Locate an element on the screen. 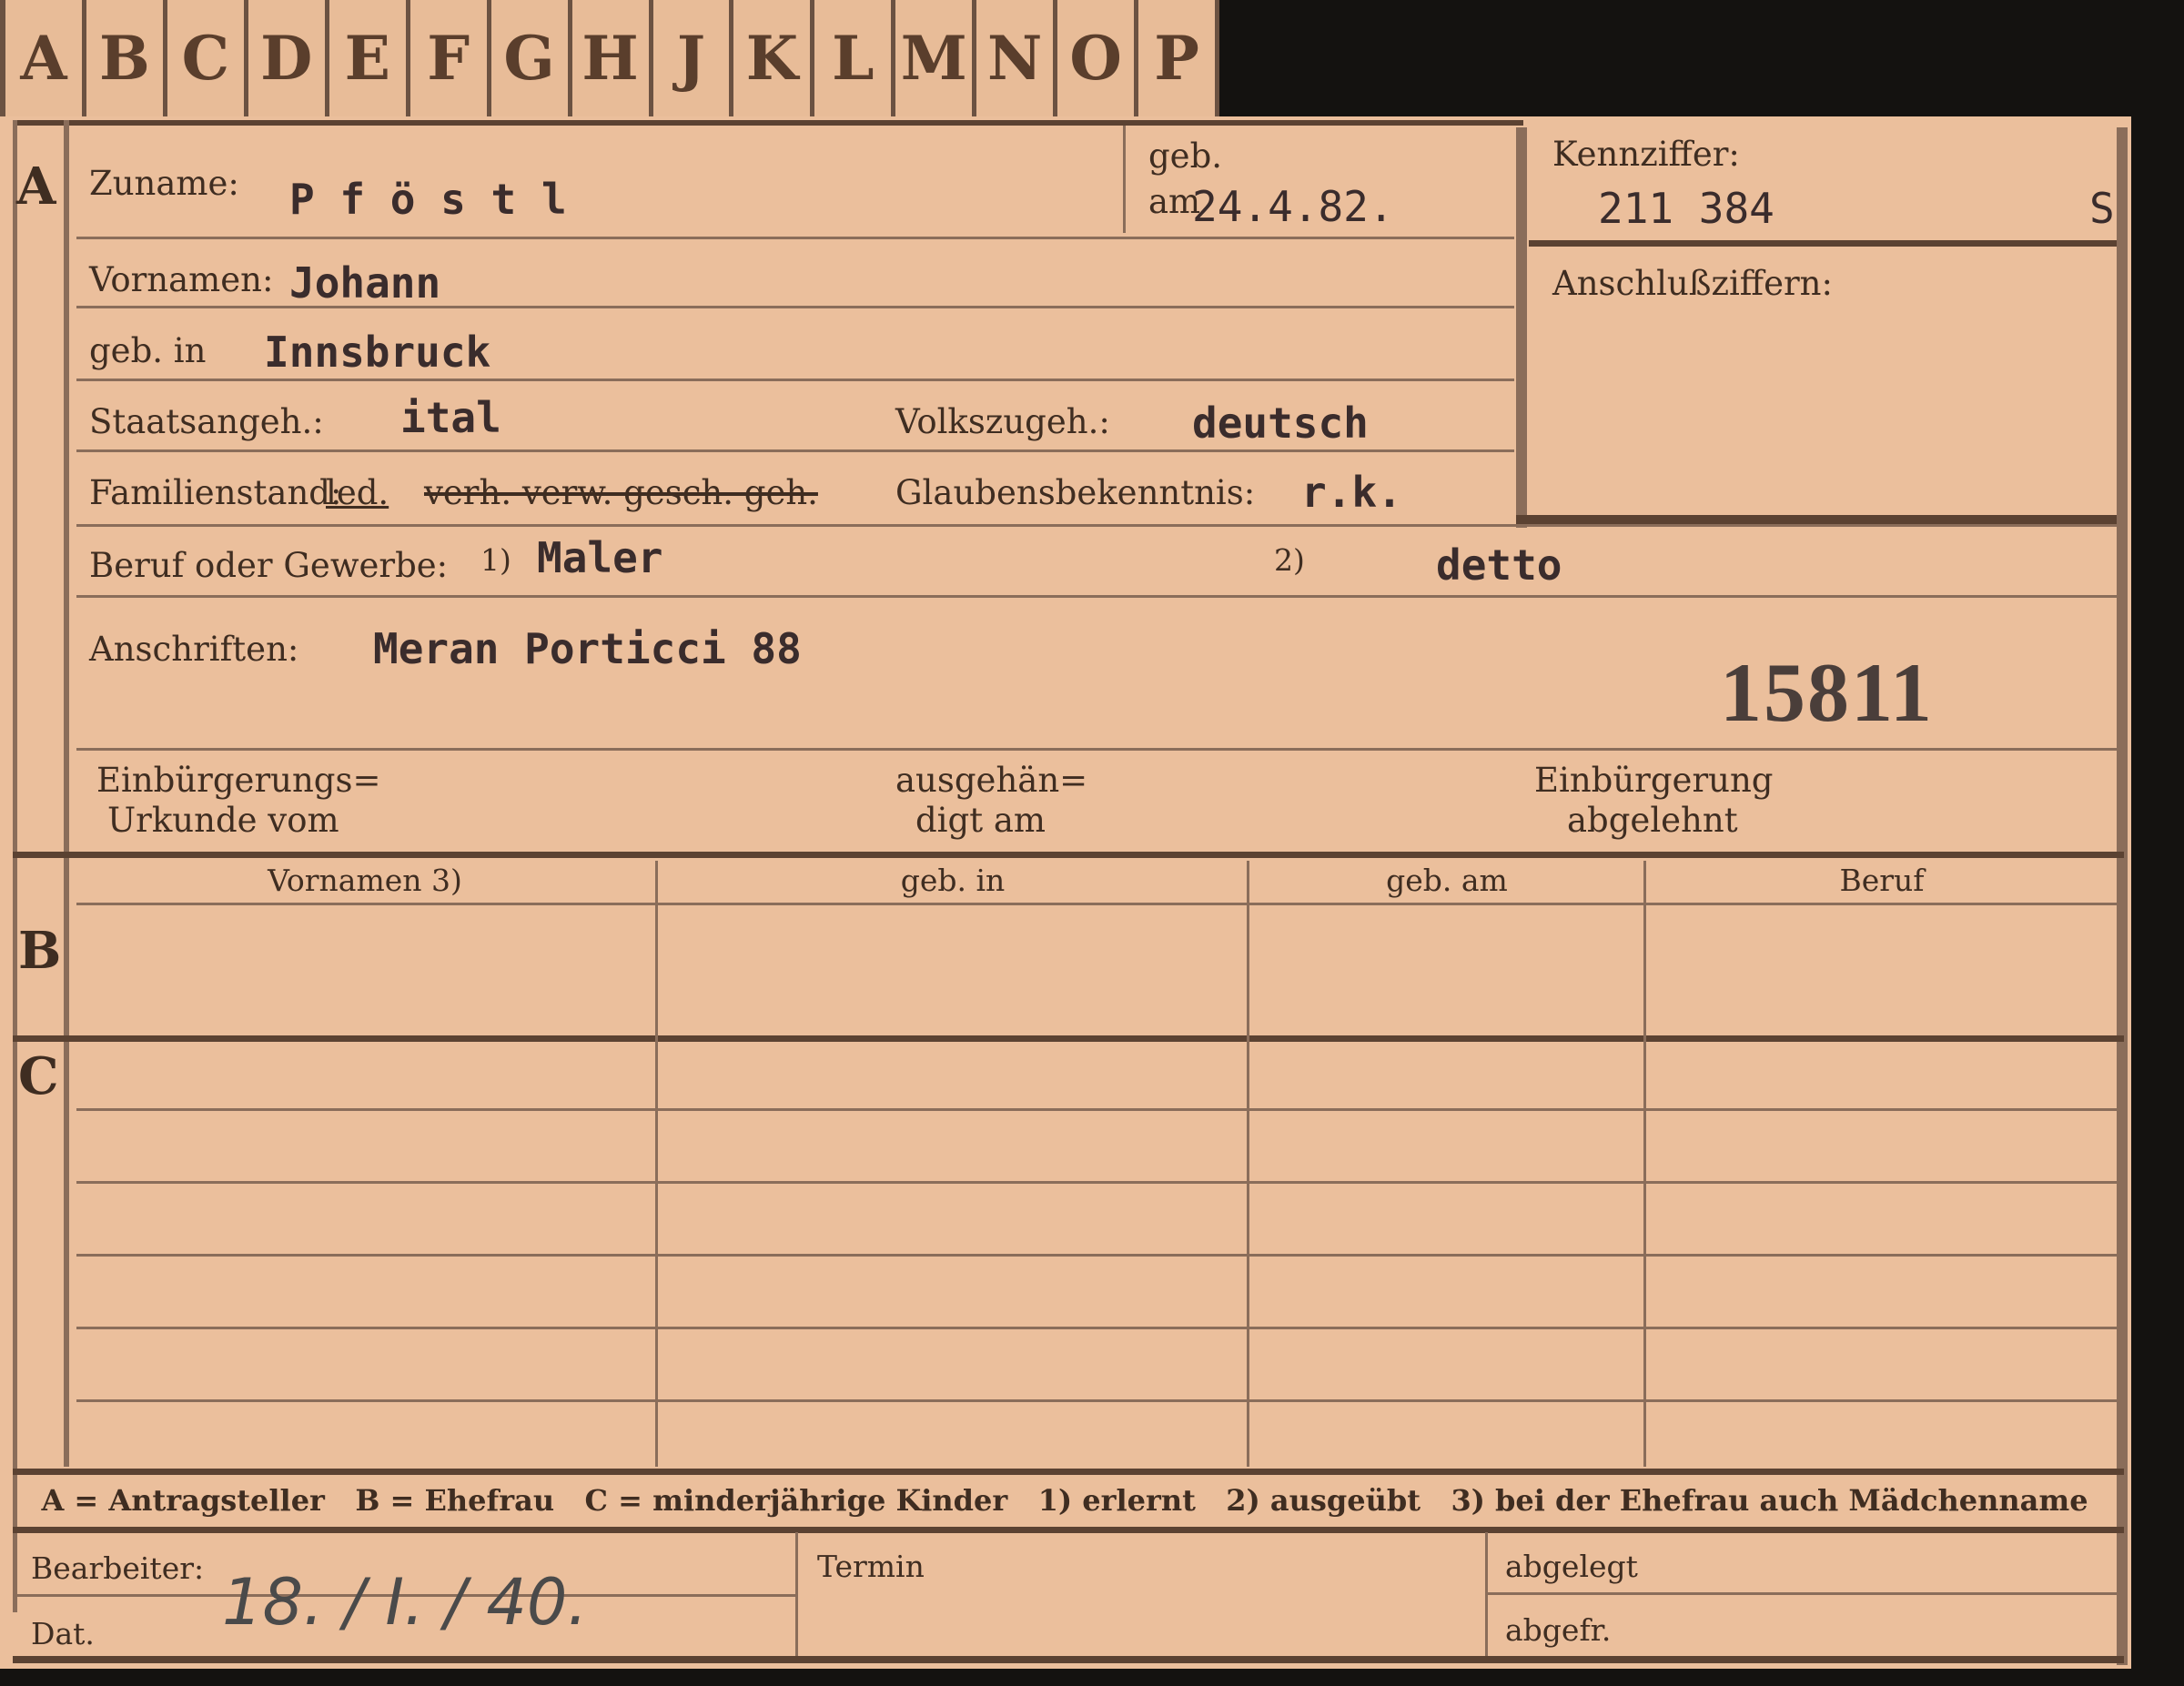 This screenshot has height=1686, width=2184. glaubensbekenntnis-value: r.k. is located at coordinates (1352, 492).